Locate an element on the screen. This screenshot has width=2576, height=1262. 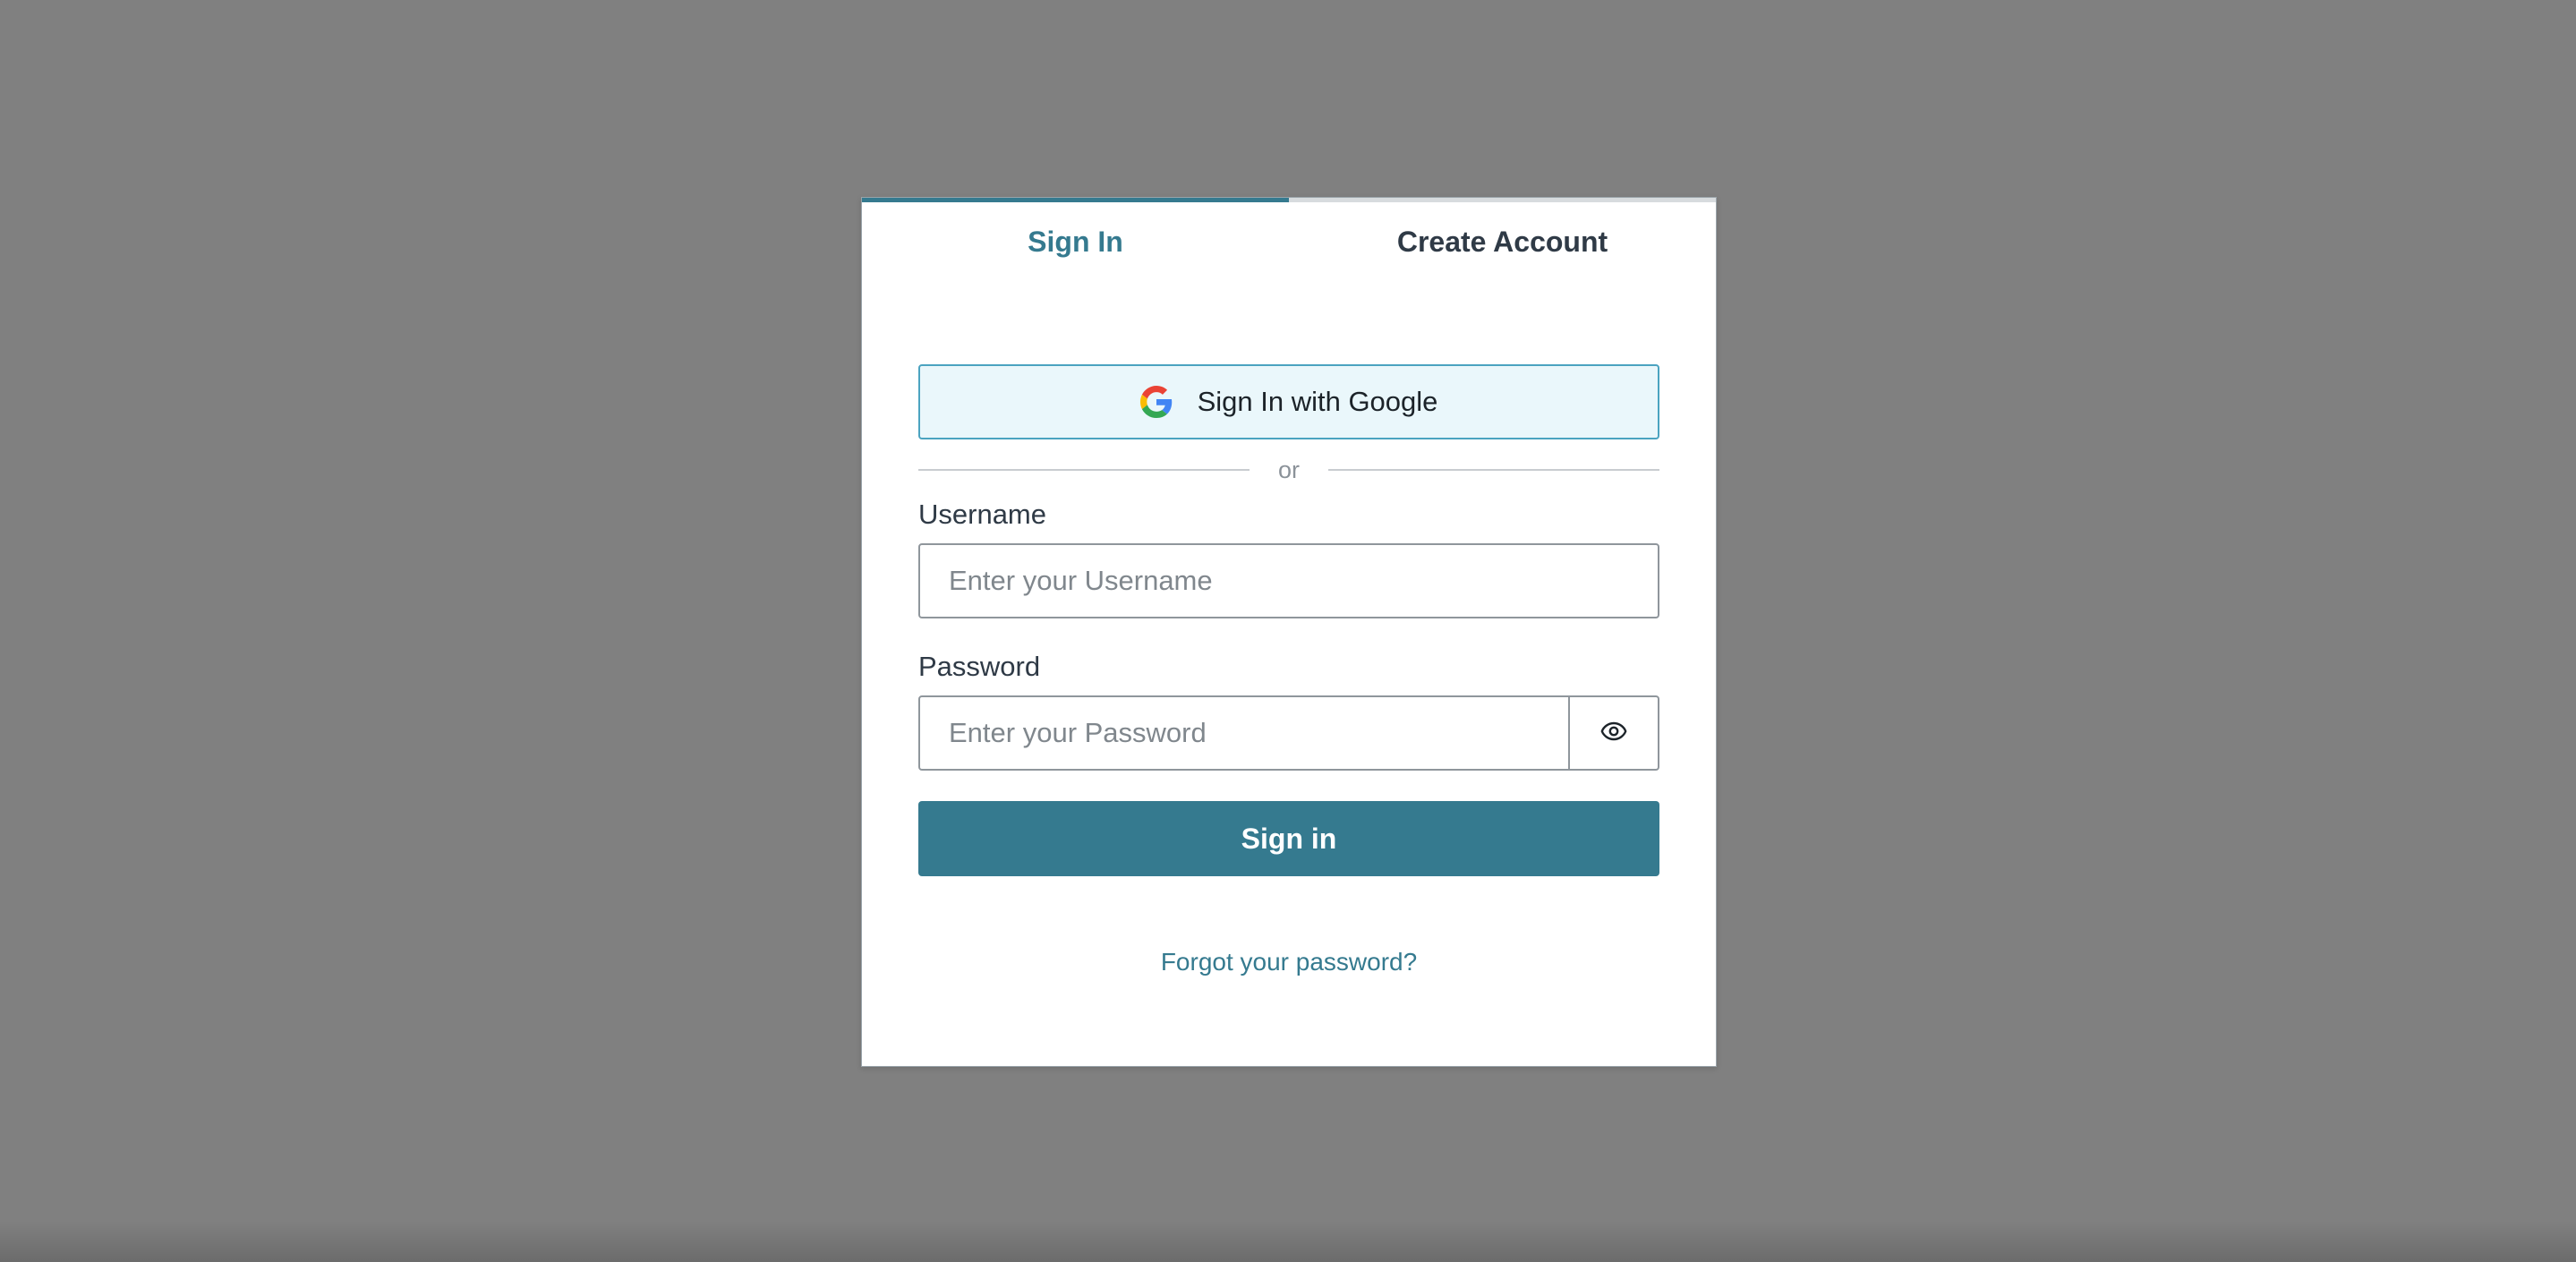
google-sign-in-button: Sign In with Google is located at coordinates (1288, 401).